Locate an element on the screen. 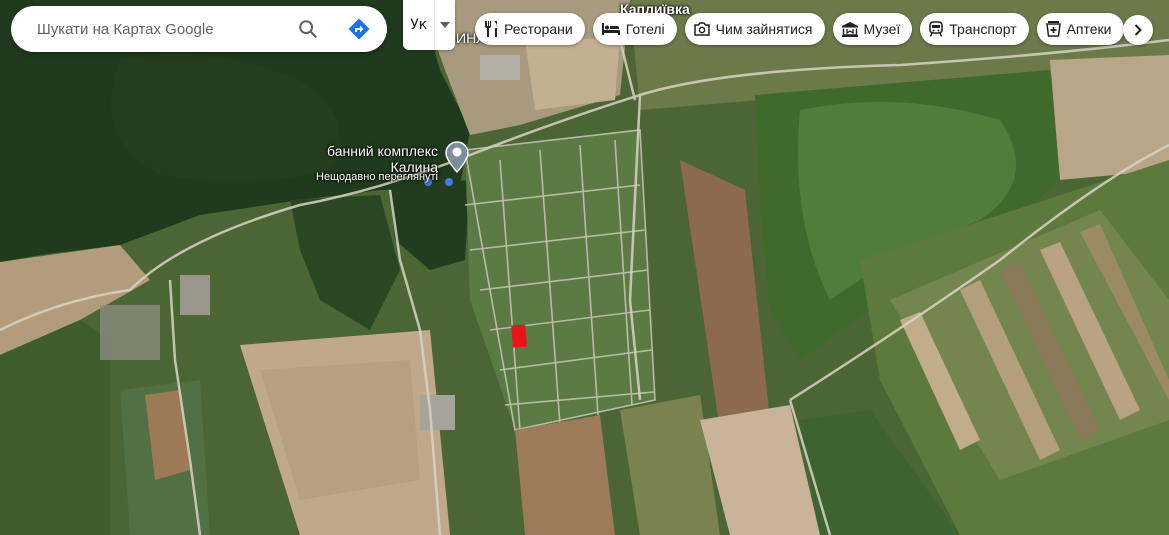 This screenshot has width=1169, height=535. chip-label: Музеї is located at coordinates (882, 29).